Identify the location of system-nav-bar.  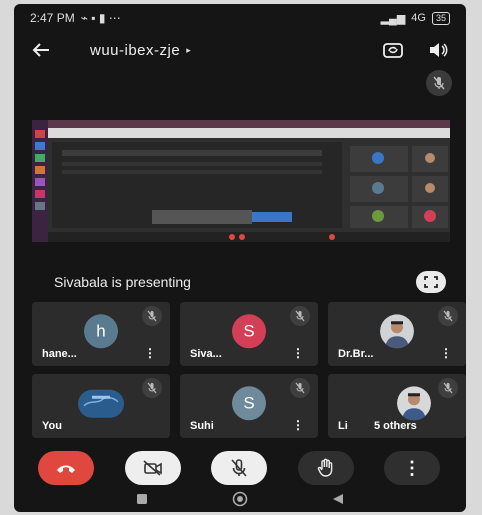
(240, 501).